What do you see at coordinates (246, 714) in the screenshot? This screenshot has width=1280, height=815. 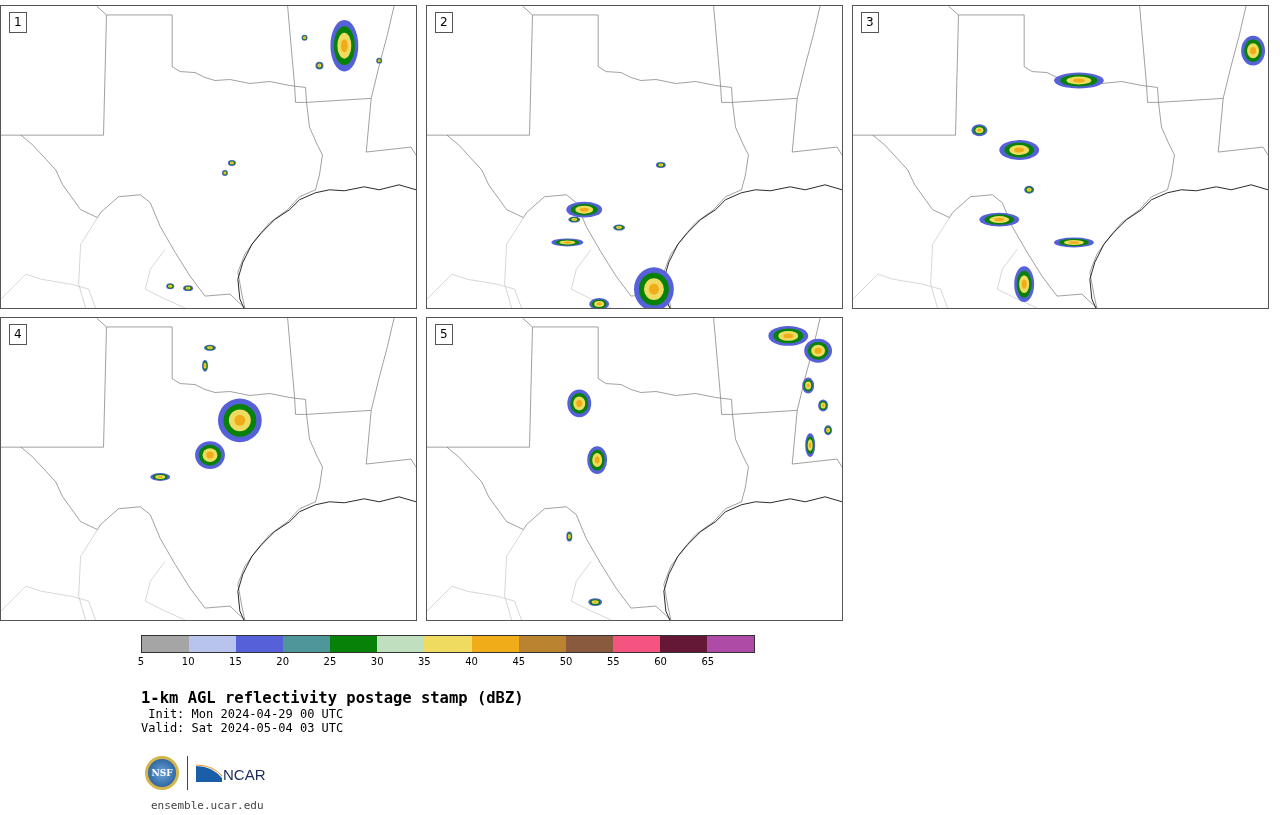 I see `init-time: Init: Mon 2024-04-29 00 UTC` at bounding box center [246, 714].